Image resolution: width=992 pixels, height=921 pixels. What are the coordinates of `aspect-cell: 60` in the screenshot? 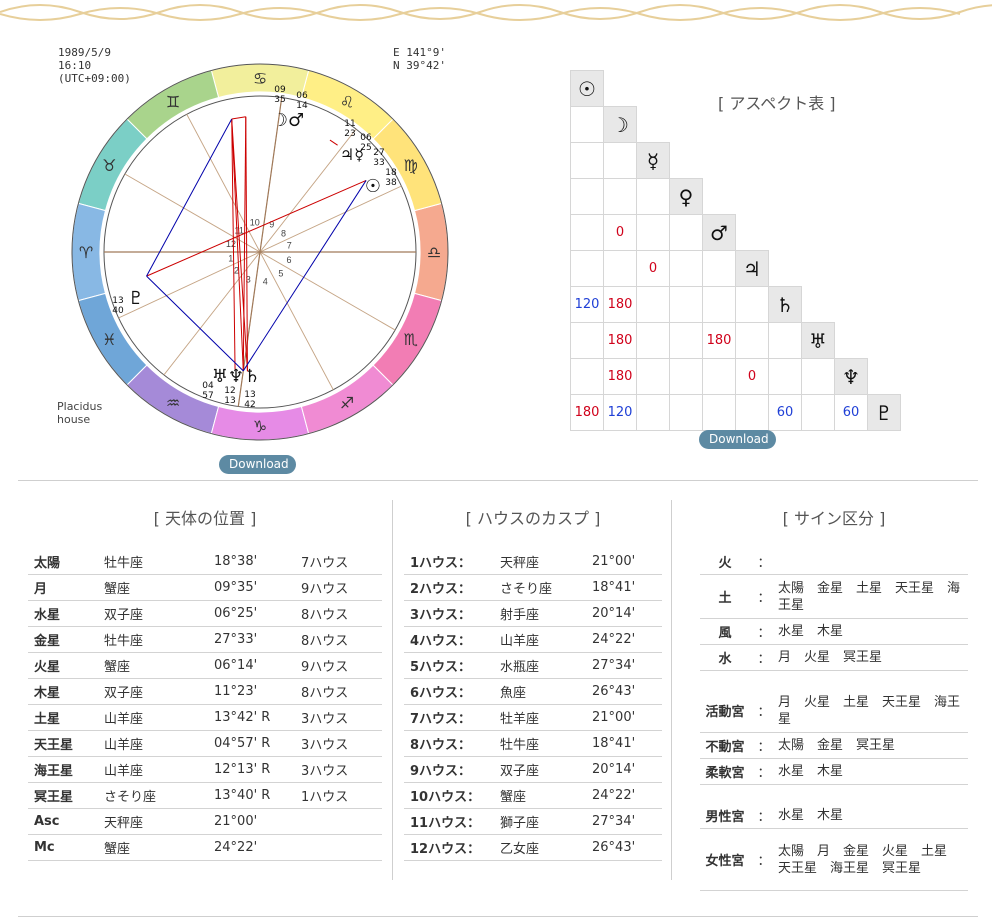 It's located at (785, 412).